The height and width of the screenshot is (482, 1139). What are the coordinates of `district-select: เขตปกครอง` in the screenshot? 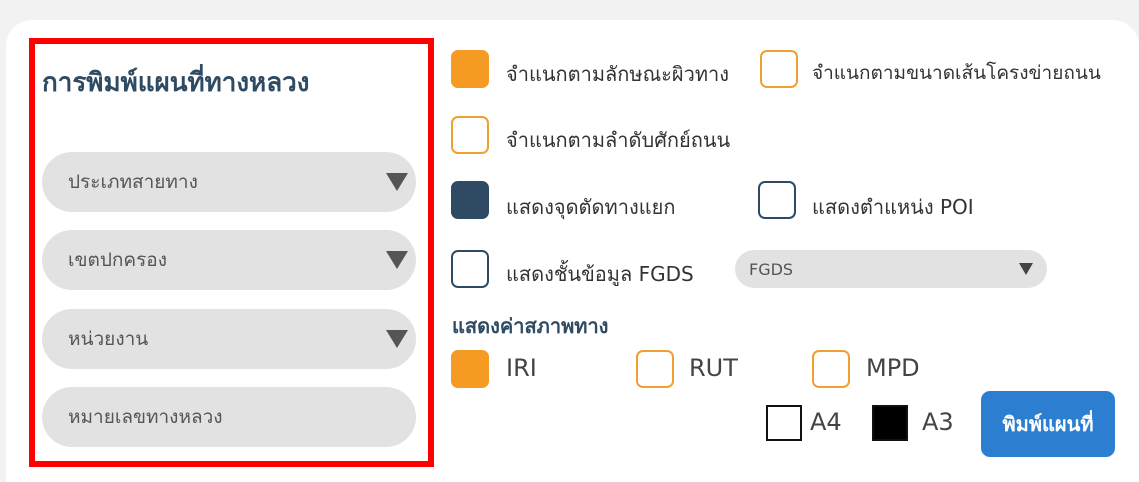 It's located at (229, 260).